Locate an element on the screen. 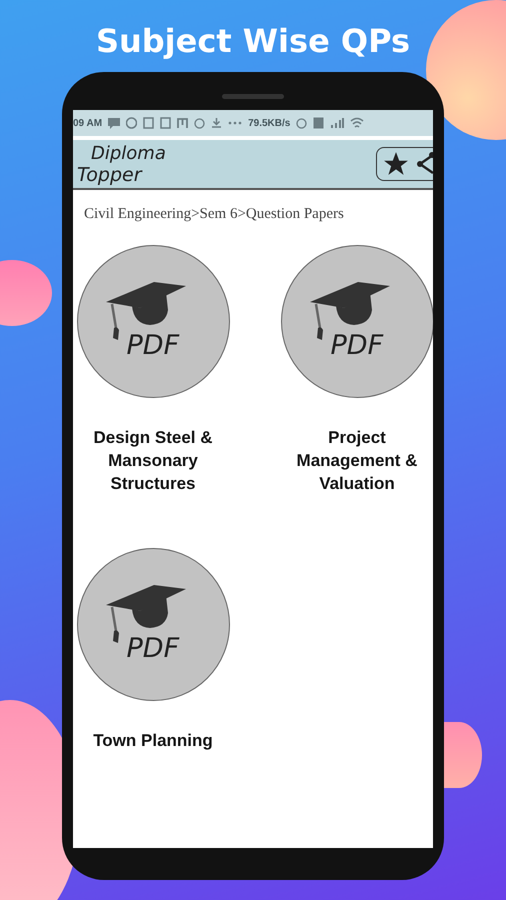  download-icon is located at coordinates (216, 123).